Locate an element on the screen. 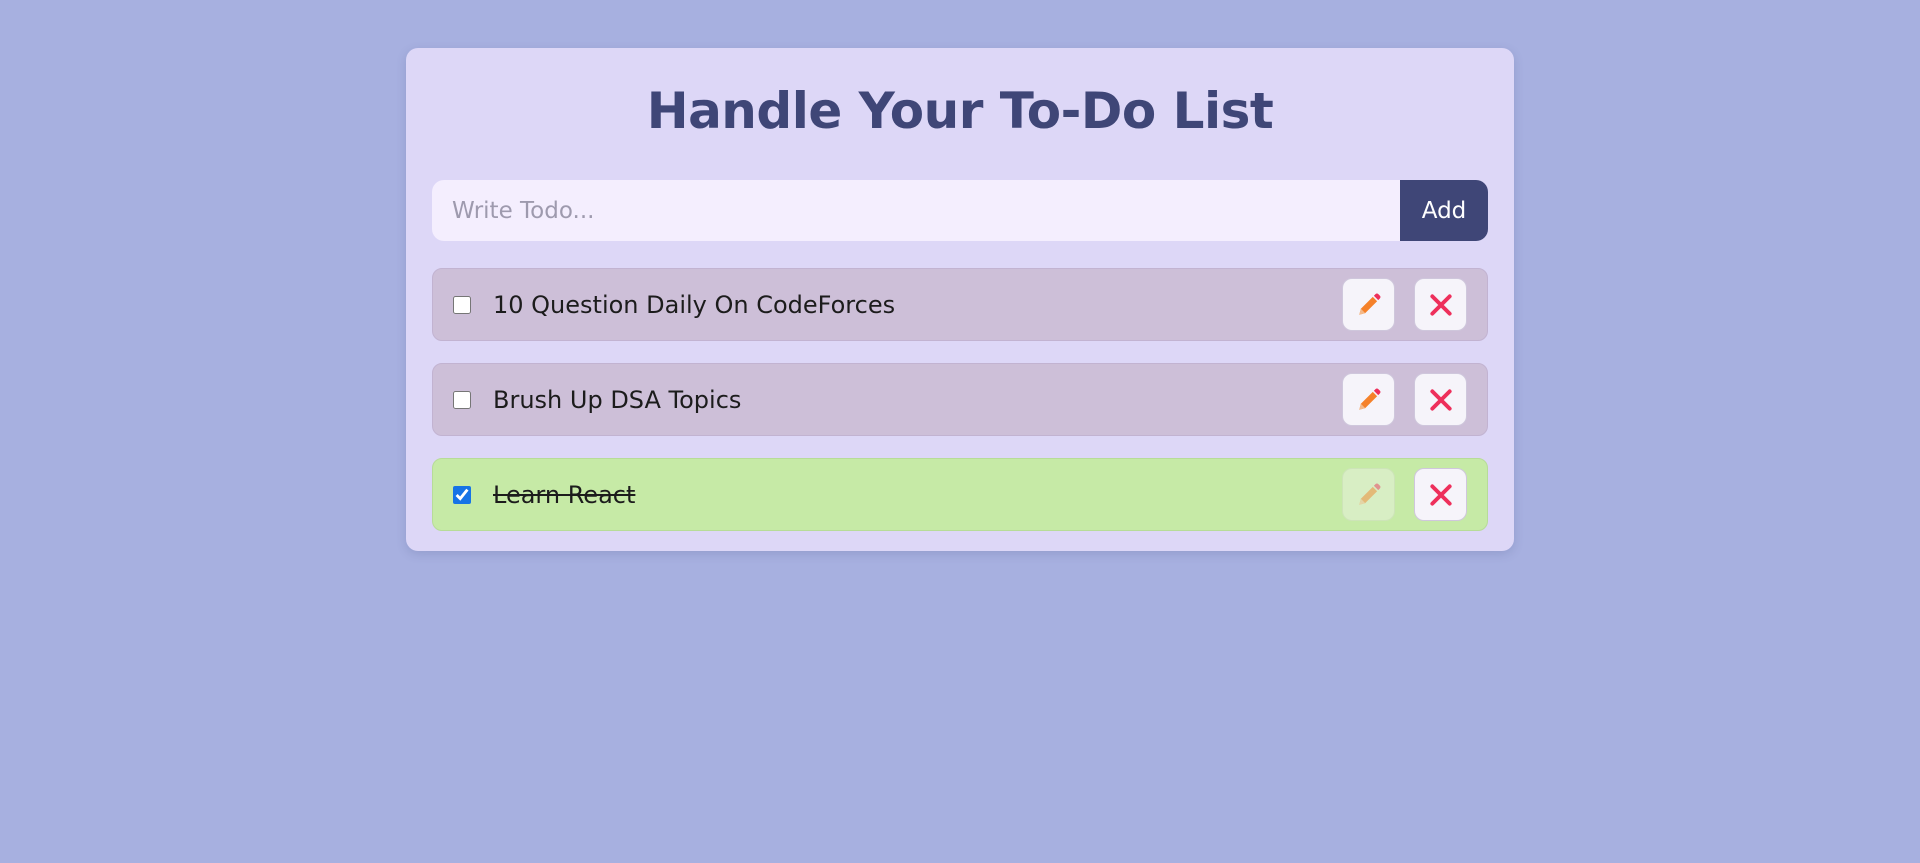  add-button: Add is located at coordinates (1444, 210).